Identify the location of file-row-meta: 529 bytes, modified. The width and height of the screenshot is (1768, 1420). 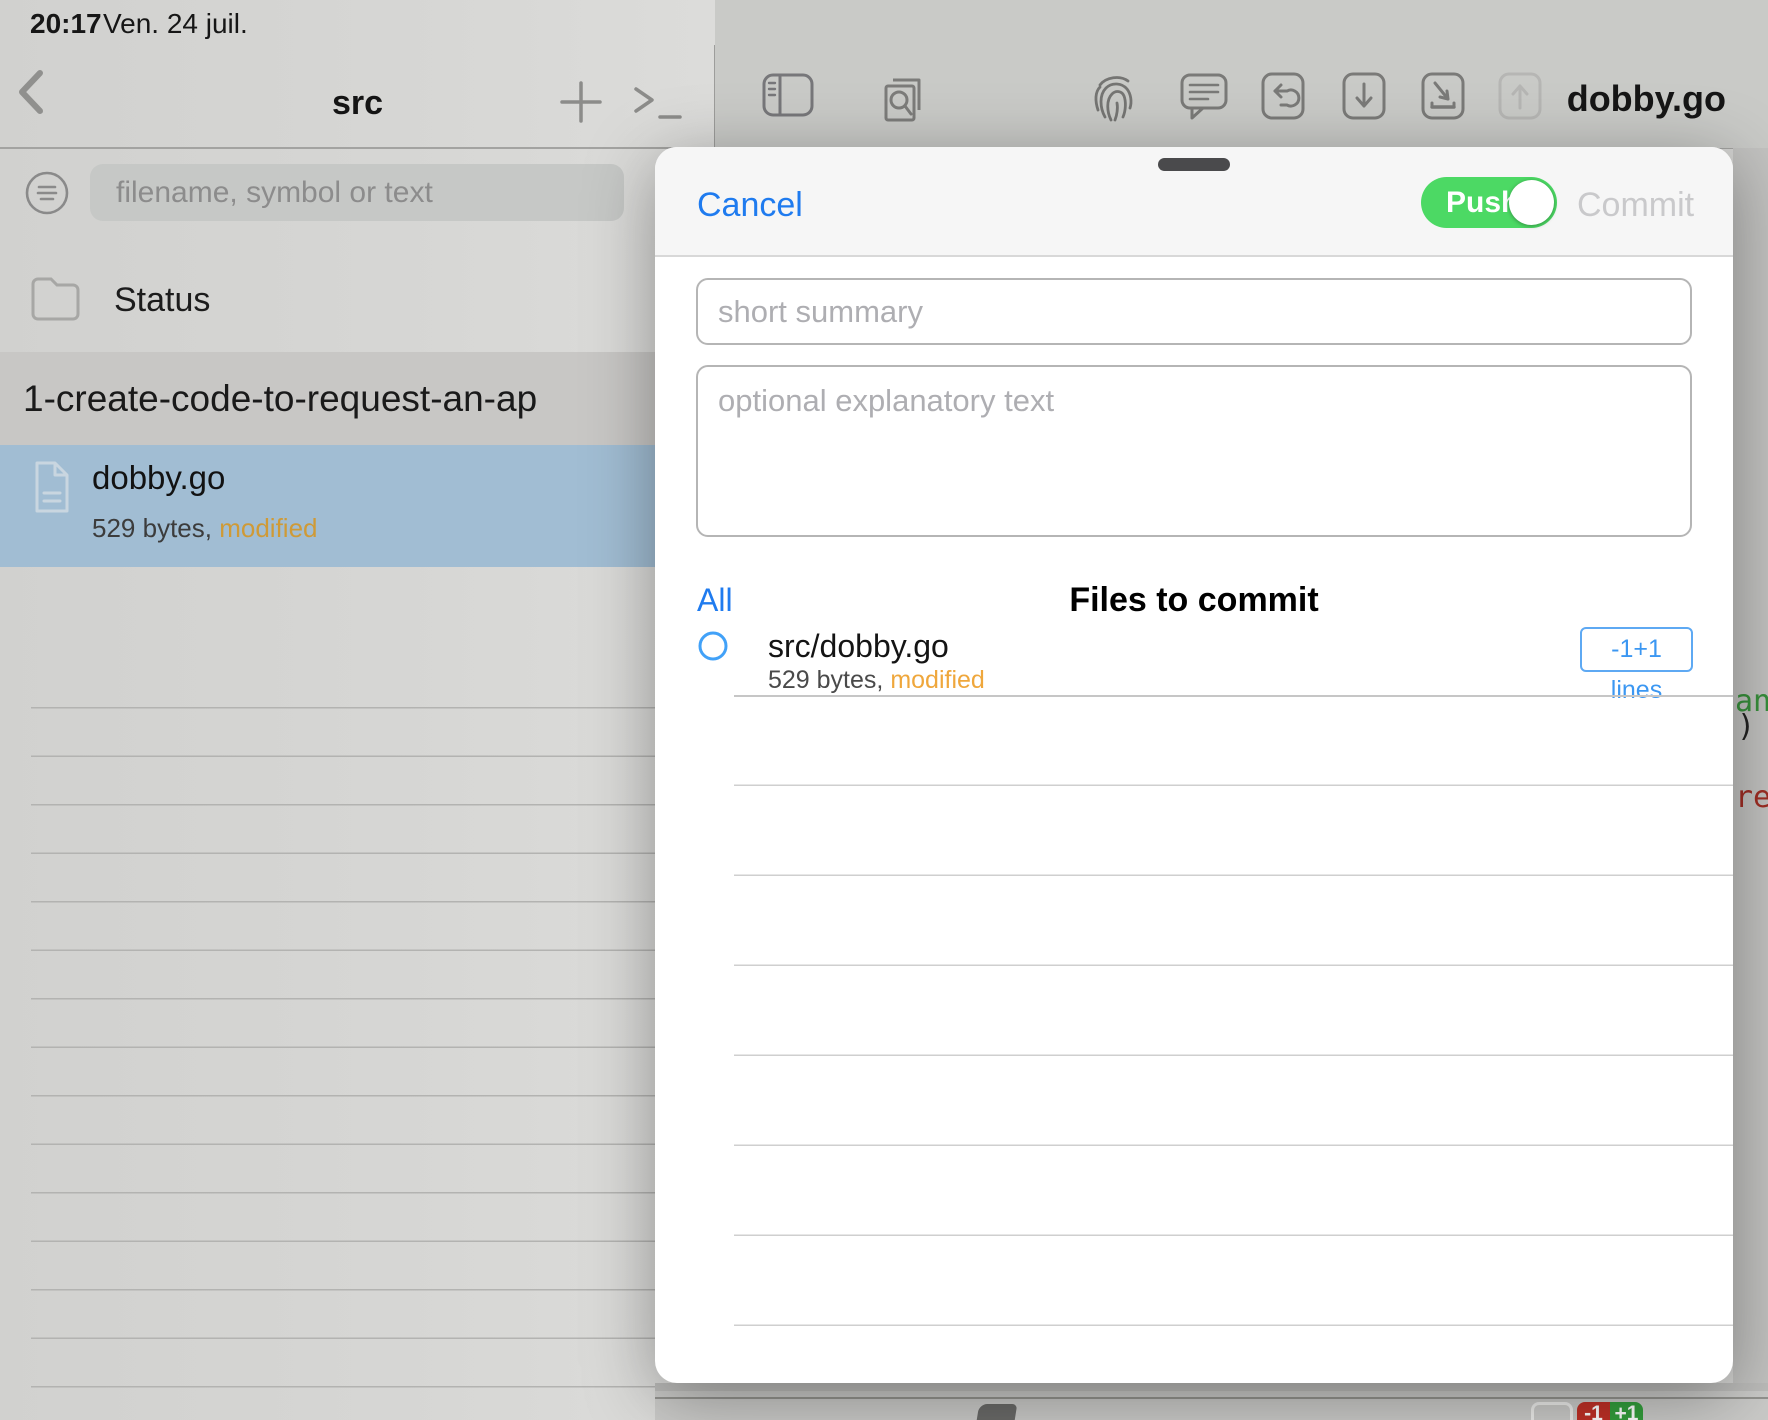
(205, 528).